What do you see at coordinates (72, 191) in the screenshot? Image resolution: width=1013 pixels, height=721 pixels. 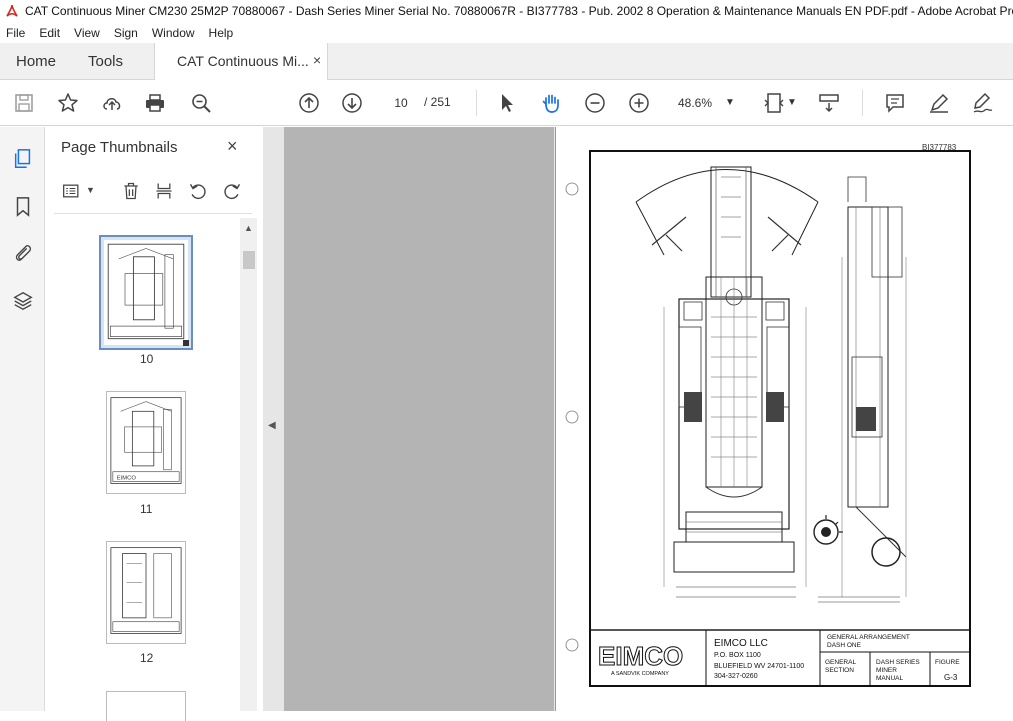 I see `thumbnail-options-icon` at bounding box center [72, 191].